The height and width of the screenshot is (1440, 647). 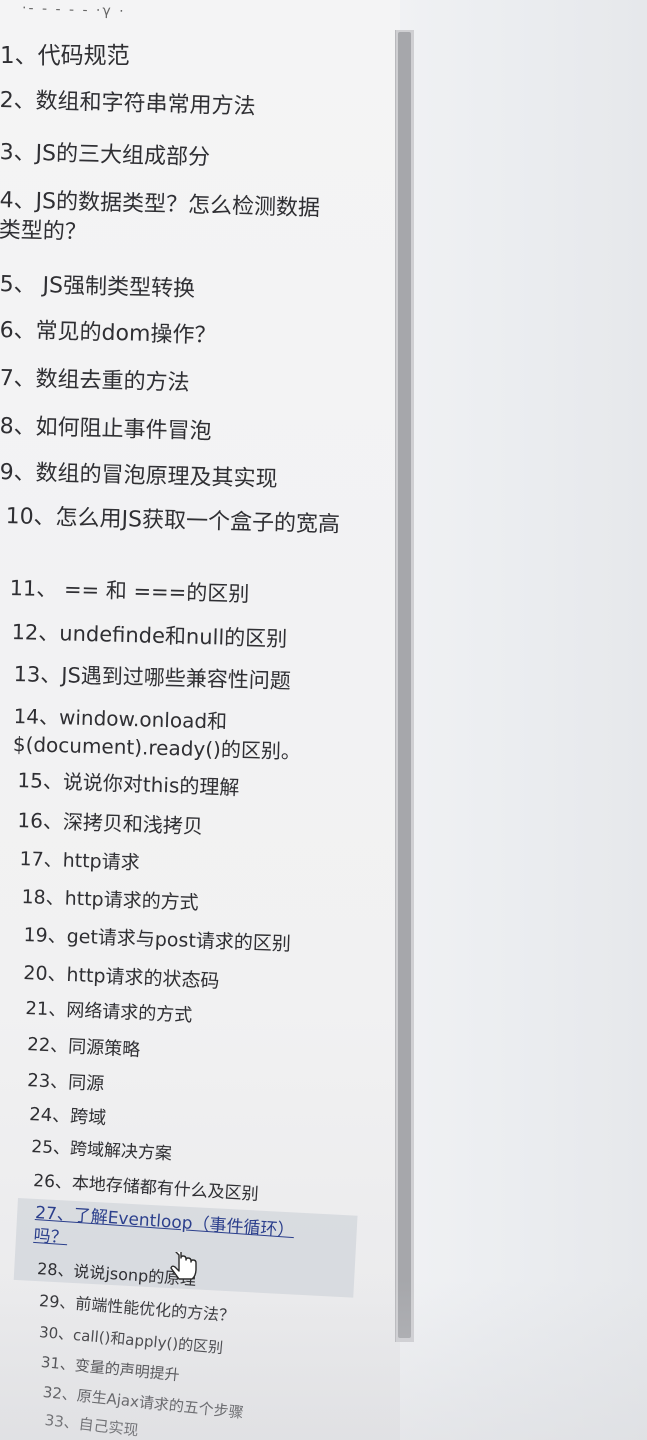 I want to click on toc-item-label: 16、深拷贝和浅拷贝, so click(x=110, y=823).